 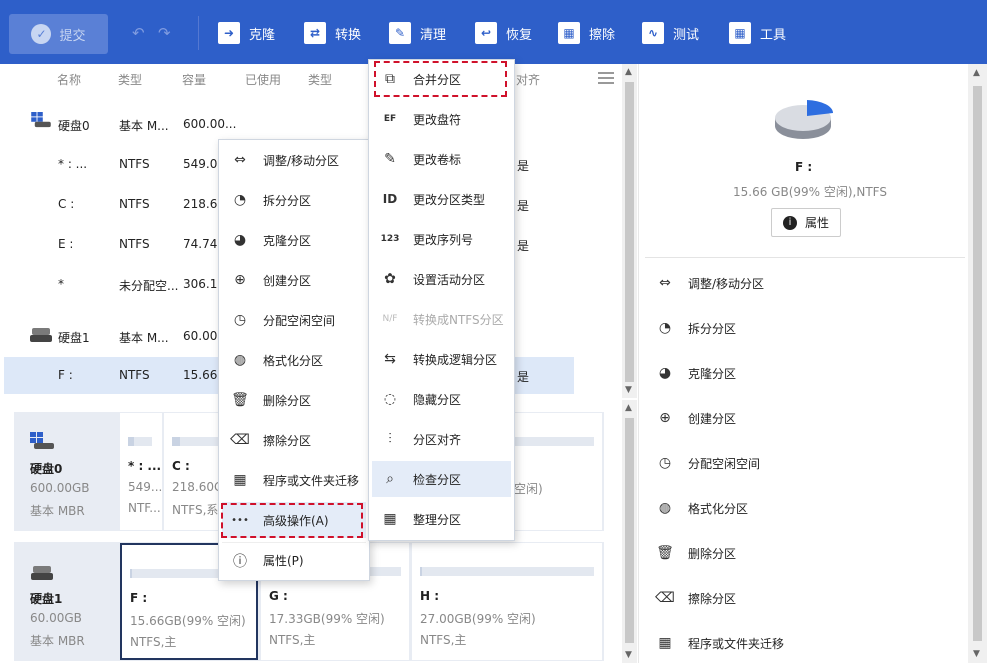 What do you see at coordinates (441, 199) in the screenshot?
I see `submenu-item-type: ID 更改分区类型` at bounding box center [441, 199].